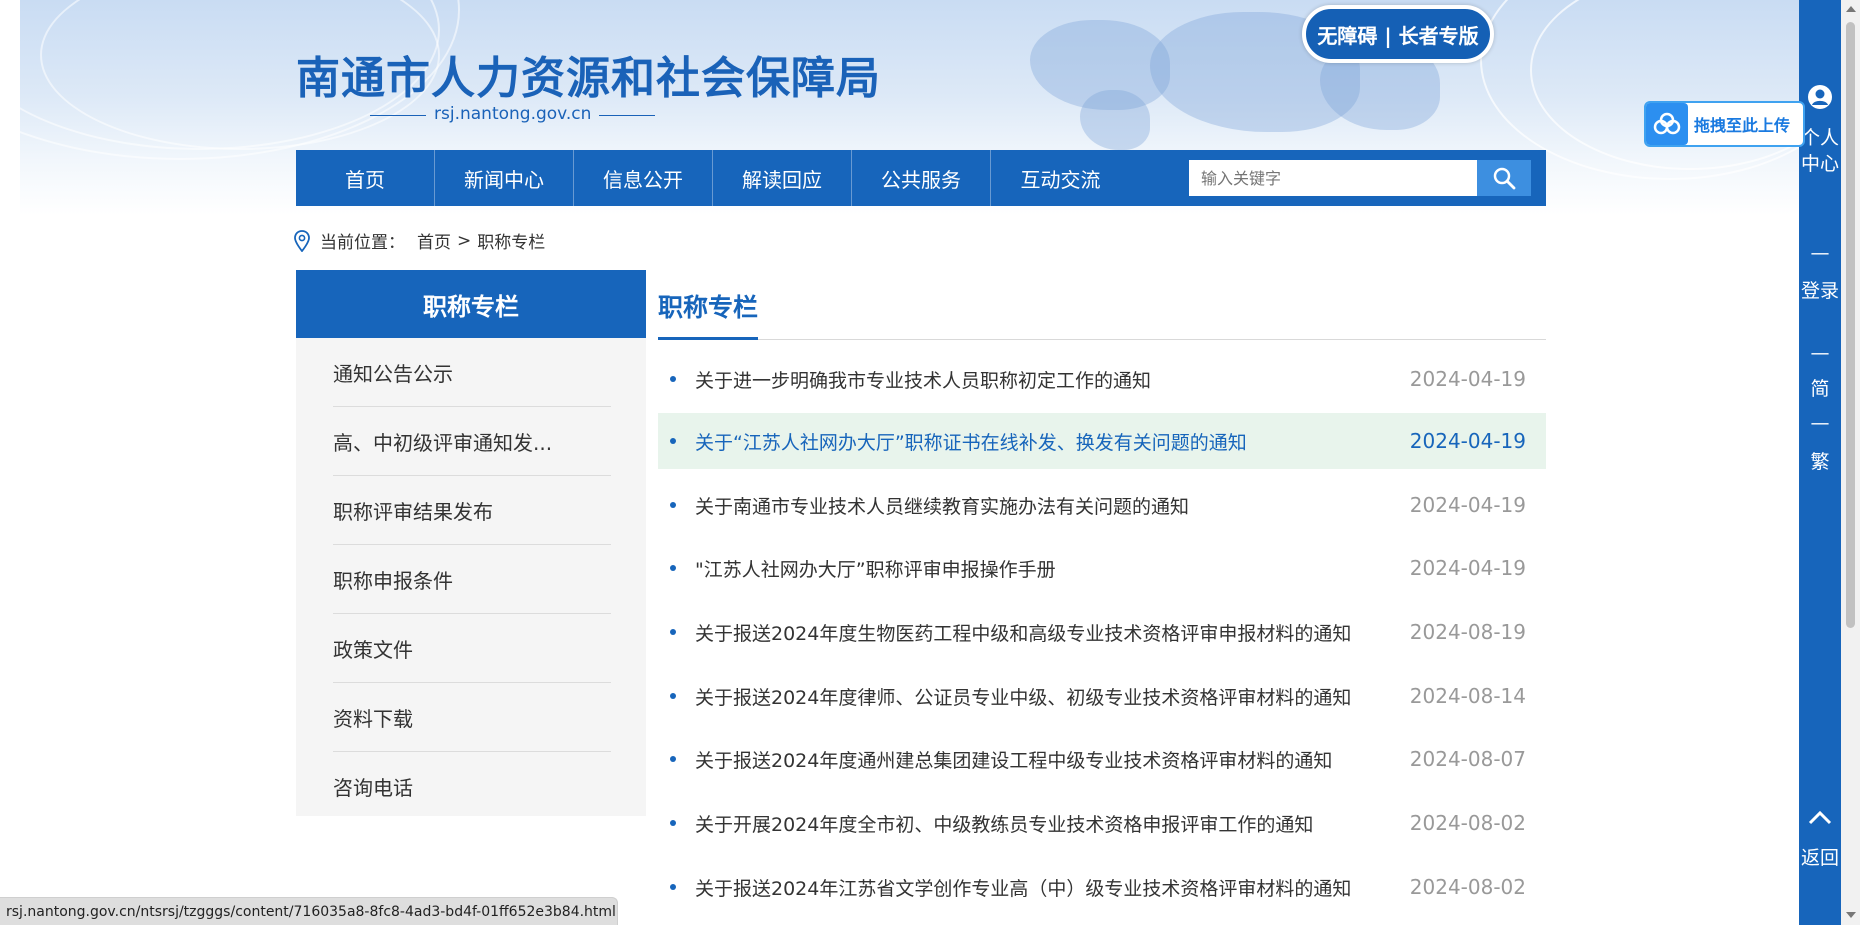 The height and width of the screenshot is (925, 1860). What do you see at coordinates (1850, 325) in the screenshot?
I see `scroll-thumb` at bounding box center [1850, 325].